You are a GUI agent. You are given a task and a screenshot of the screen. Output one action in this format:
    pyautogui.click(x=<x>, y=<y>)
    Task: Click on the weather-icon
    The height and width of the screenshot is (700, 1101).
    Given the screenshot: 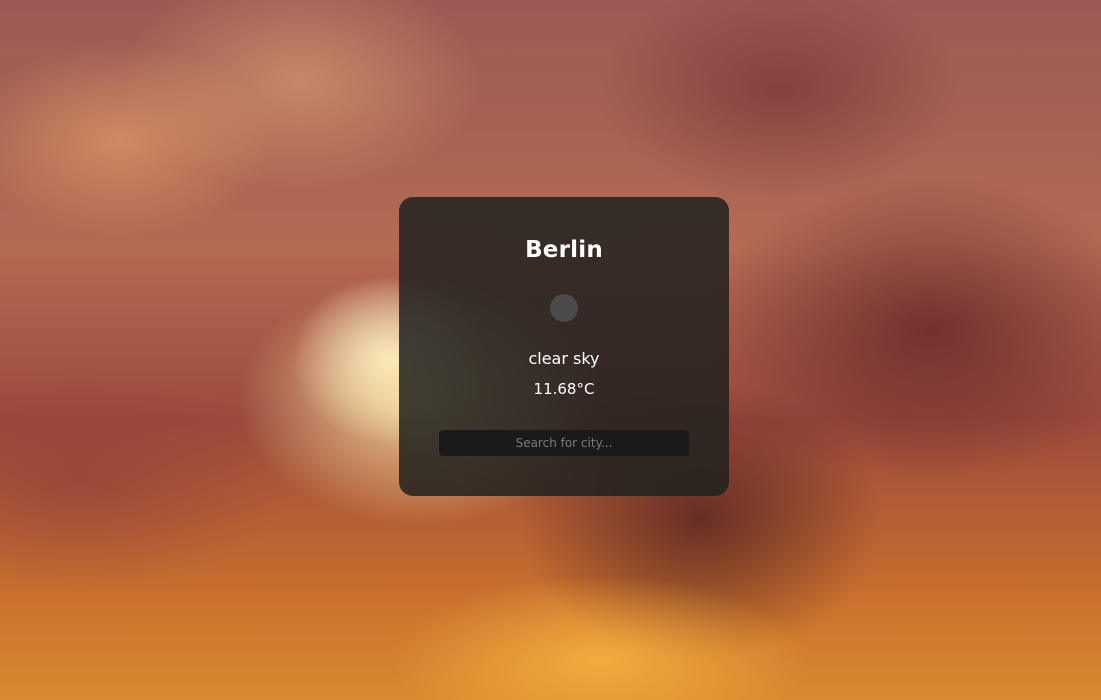 What is the action you would take?
    pyautogui.click(x=564, y=308)
    